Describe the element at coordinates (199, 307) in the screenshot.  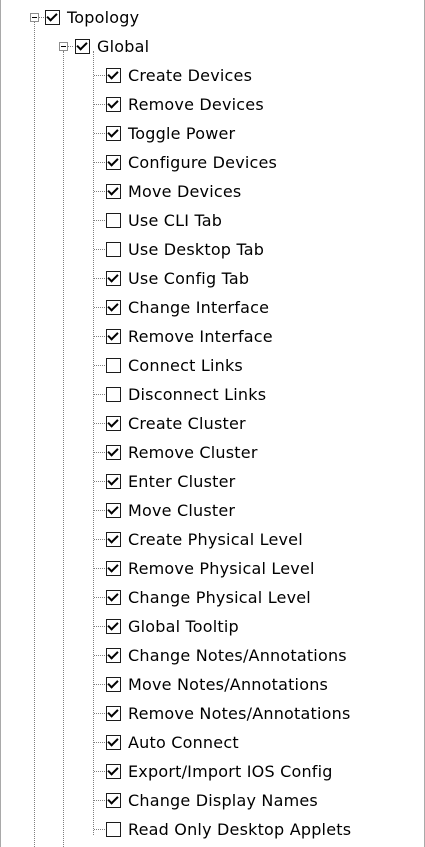
I see `permission-label: Change Interface` at that location.